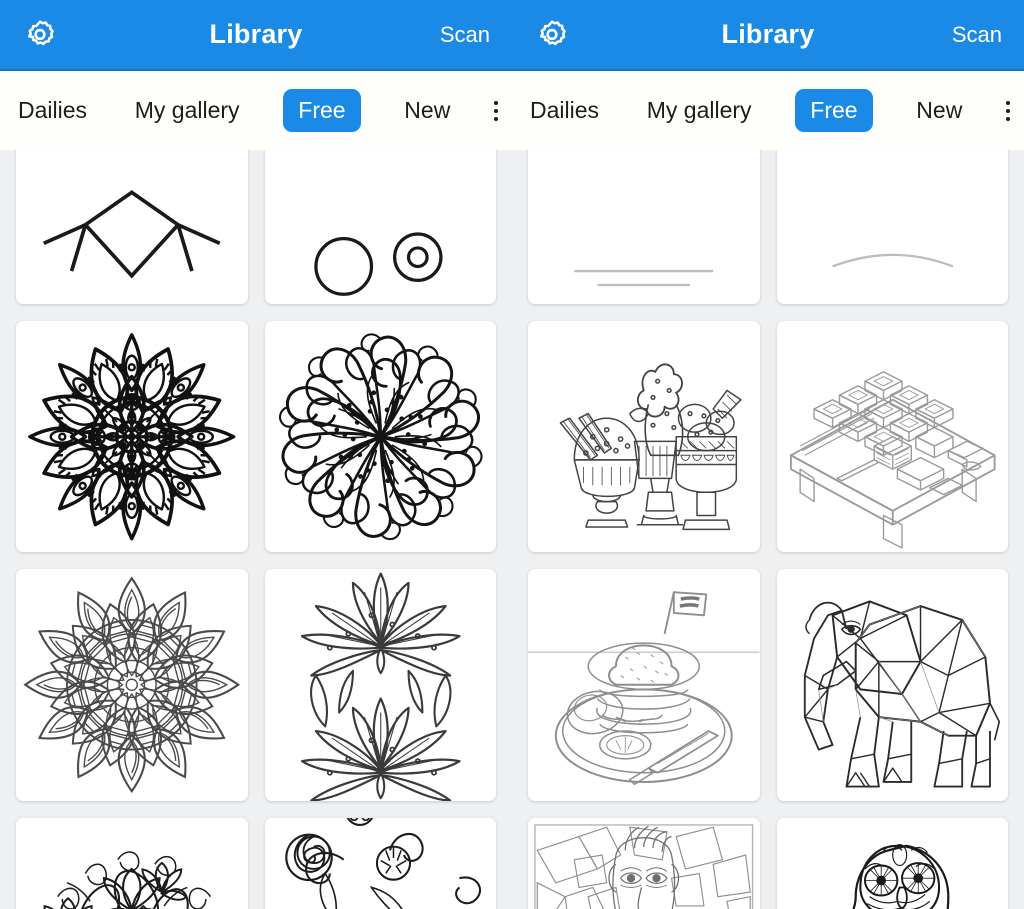  Describe the element at coordinates (892, 685) in the screenshot. I see `card-geometric-elephant` at that location.